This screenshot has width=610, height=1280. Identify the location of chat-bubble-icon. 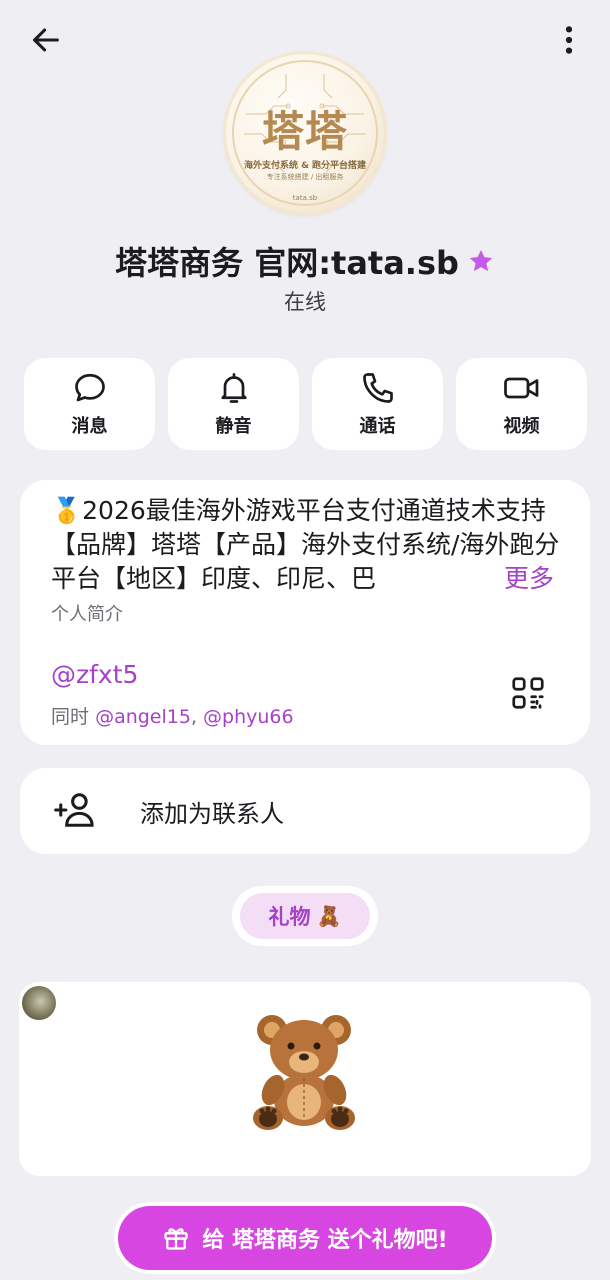
(89, 387).